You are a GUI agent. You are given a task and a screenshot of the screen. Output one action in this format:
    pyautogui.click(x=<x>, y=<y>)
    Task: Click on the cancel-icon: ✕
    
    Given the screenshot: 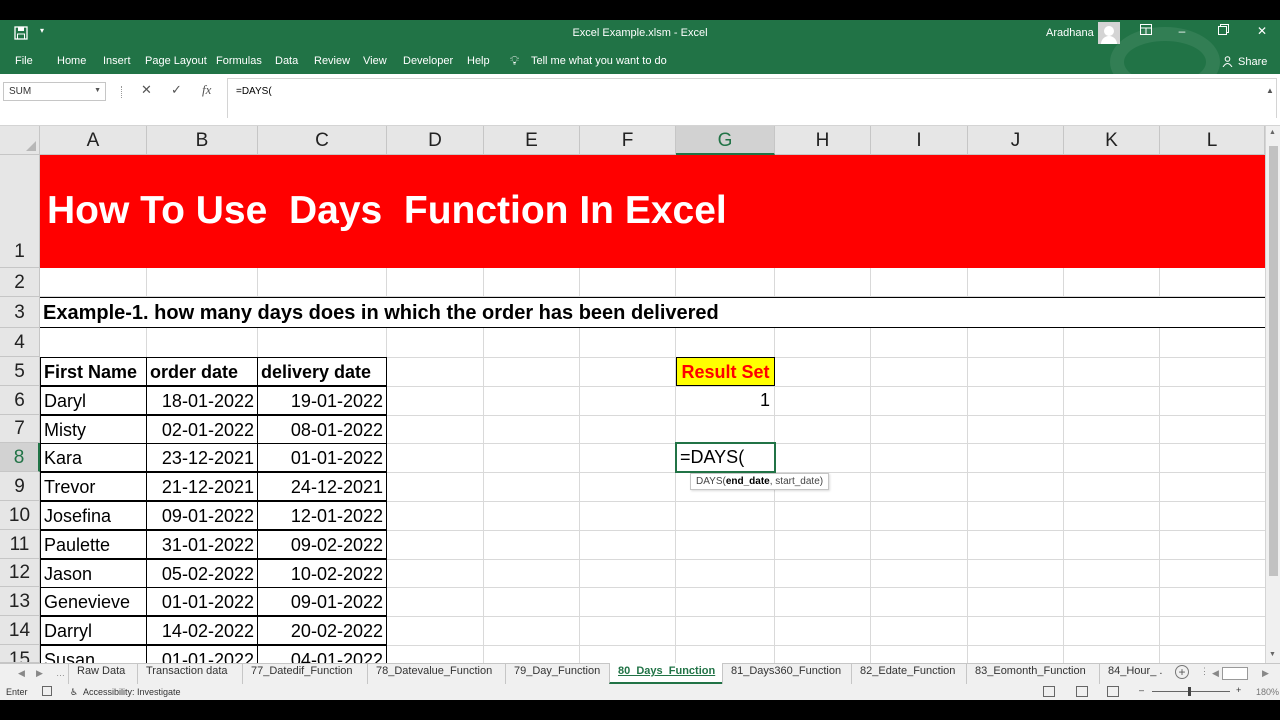 What is the action you would take?
    pyautogui.click(x=146, y=90)
    